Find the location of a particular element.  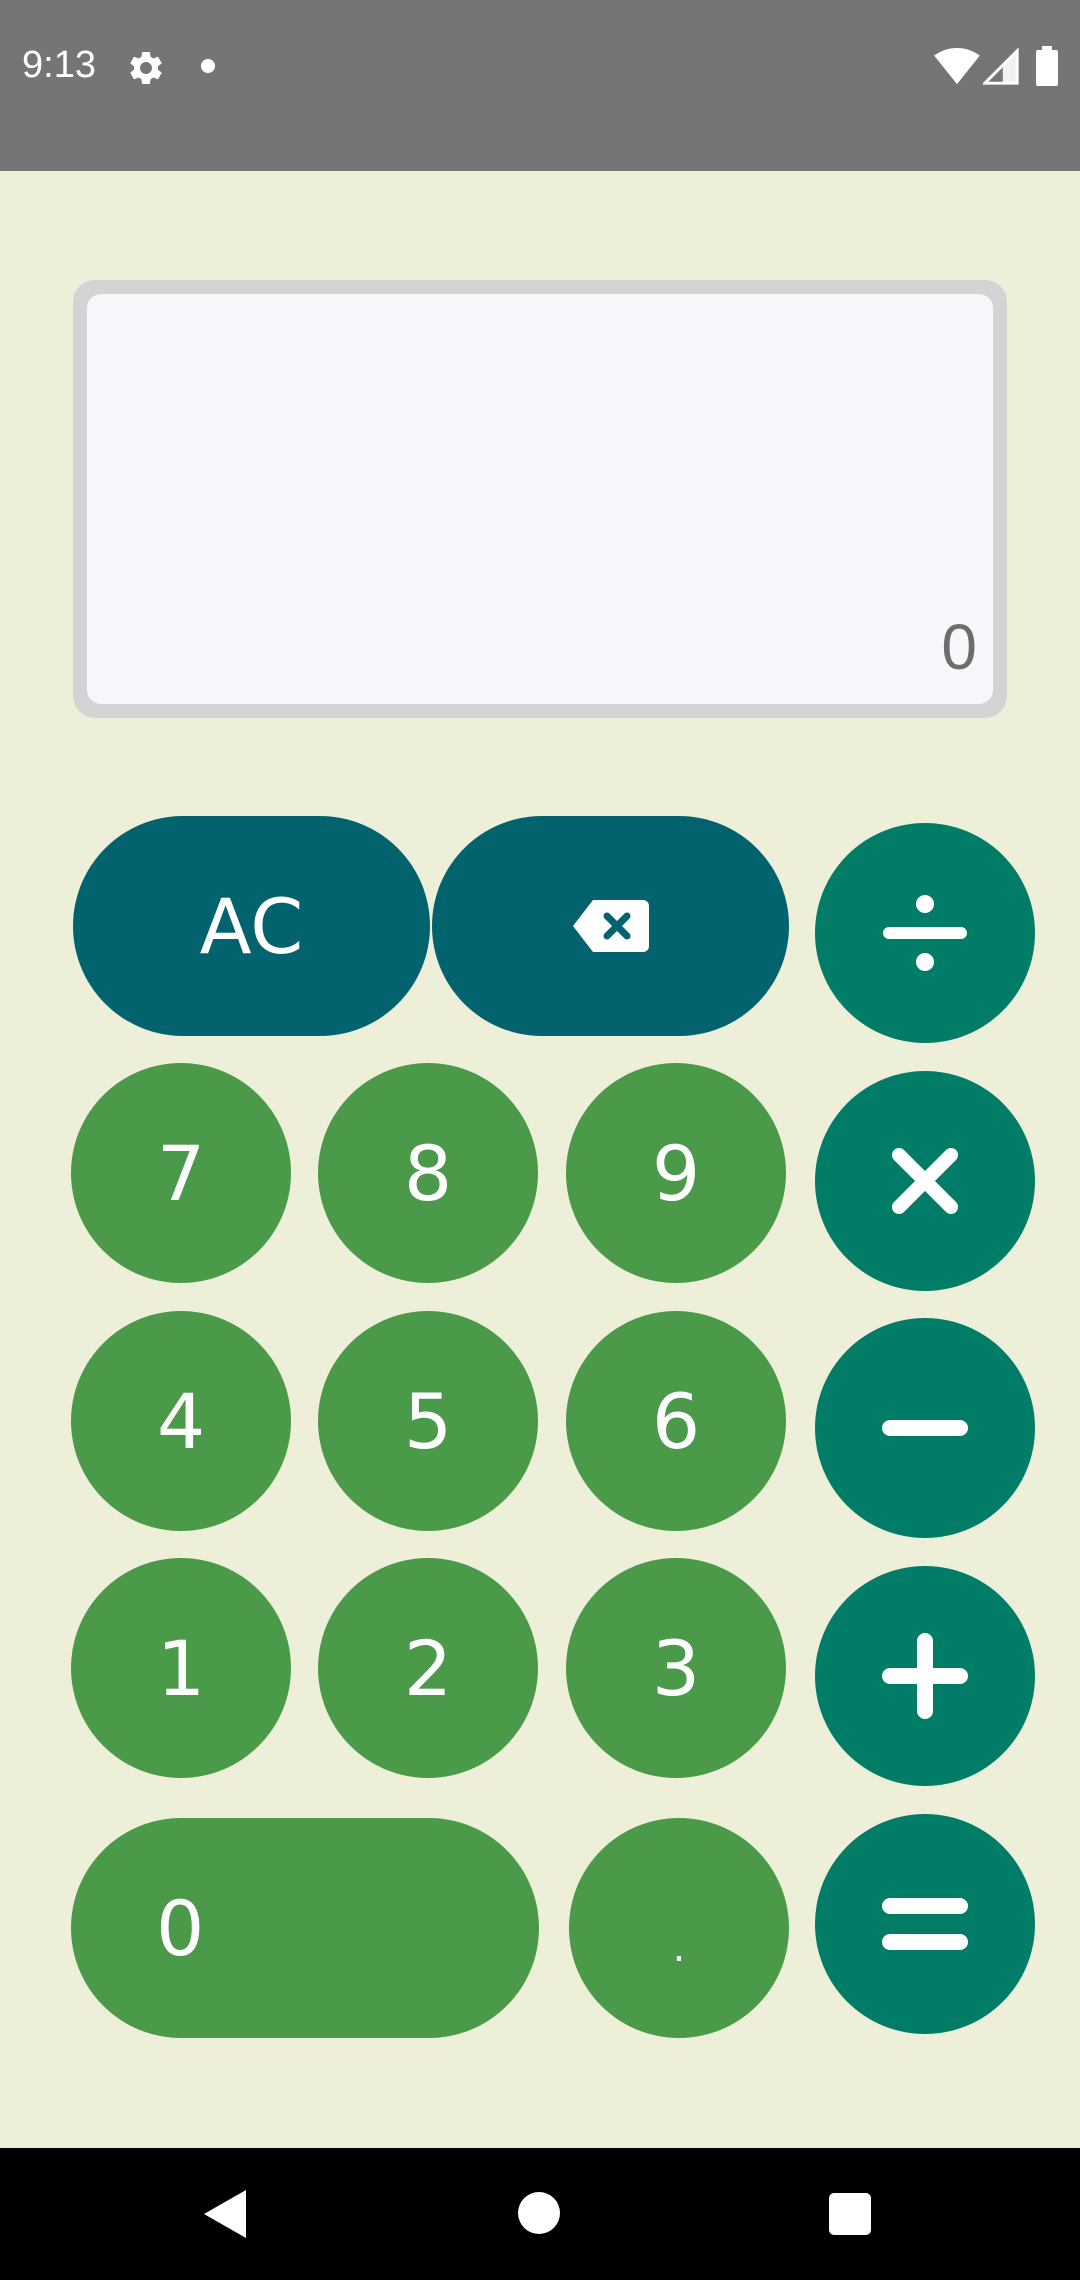

clear-label: AC is located at coordinates (251, 926).